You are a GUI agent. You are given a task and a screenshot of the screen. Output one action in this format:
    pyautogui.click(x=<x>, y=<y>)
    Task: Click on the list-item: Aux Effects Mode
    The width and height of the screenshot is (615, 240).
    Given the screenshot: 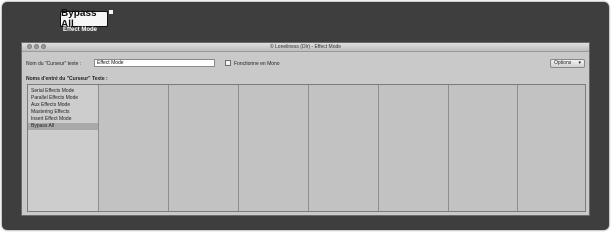 What is the action you would take?
    pyautogui.click(x=63, y=105)
    